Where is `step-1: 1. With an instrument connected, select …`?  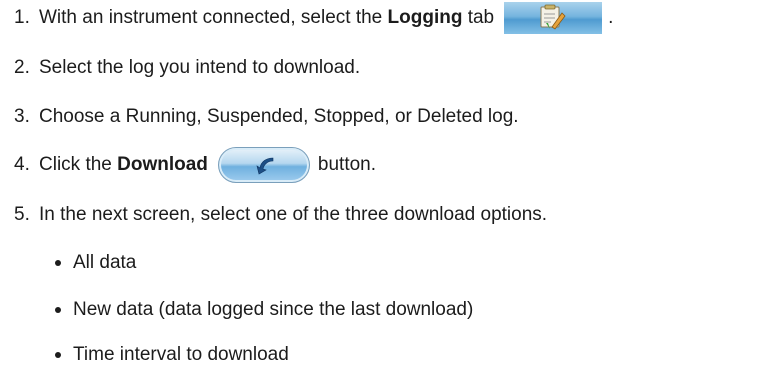
step-1: 1. With an instrument connected, select … is located at coordinates (314, 18).